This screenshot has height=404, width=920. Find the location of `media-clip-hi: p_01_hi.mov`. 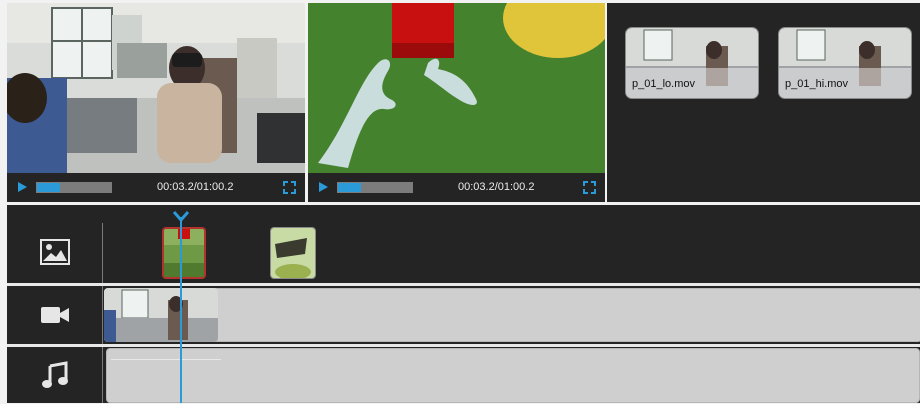

media-clip-hi: p_01_hi.mov is located at coordinates (845, 63).